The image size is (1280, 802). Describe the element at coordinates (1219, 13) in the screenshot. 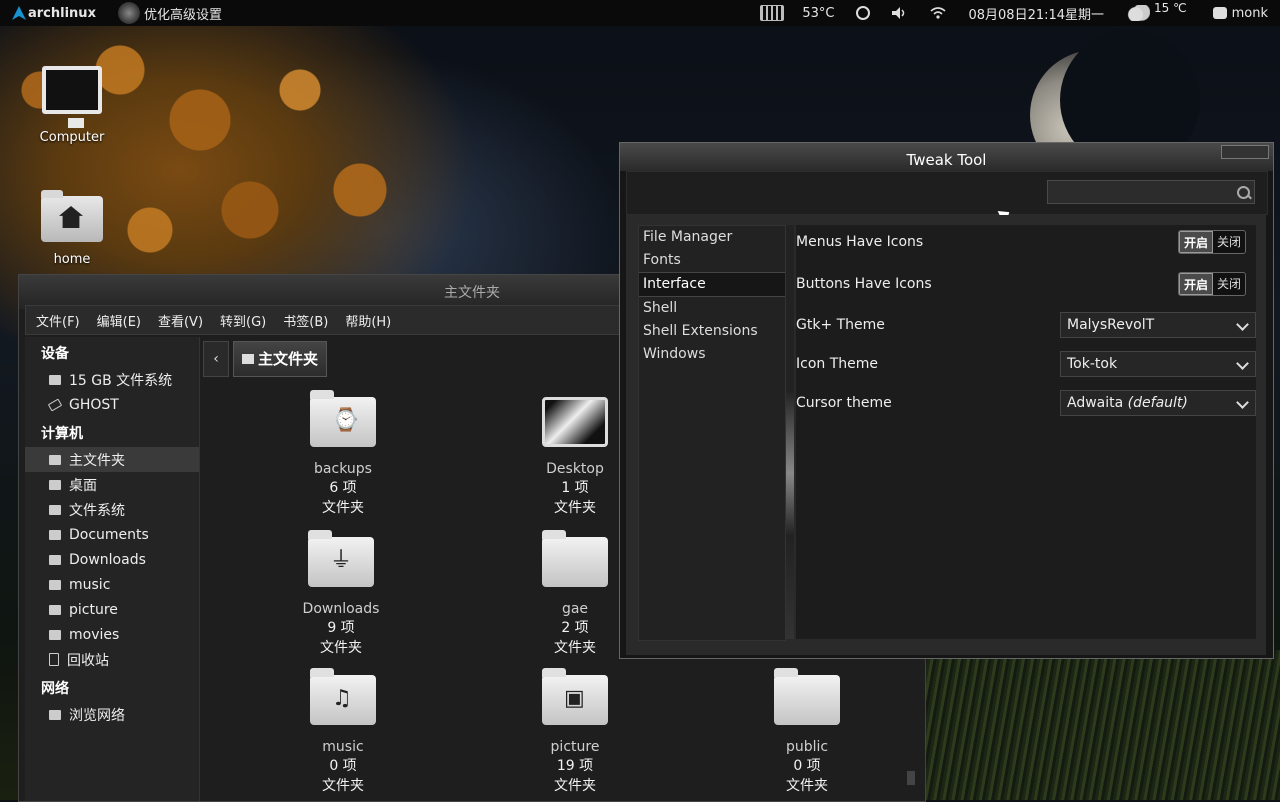

I see `chat-status-icon` at that location.